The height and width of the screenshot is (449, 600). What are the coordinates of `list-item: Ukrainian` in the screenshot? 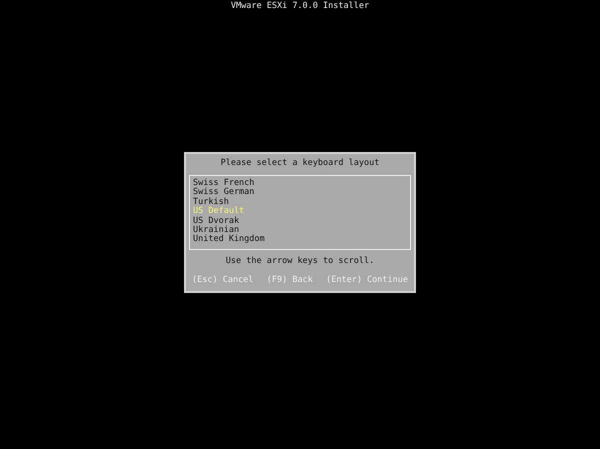 It's located at (300, 231).